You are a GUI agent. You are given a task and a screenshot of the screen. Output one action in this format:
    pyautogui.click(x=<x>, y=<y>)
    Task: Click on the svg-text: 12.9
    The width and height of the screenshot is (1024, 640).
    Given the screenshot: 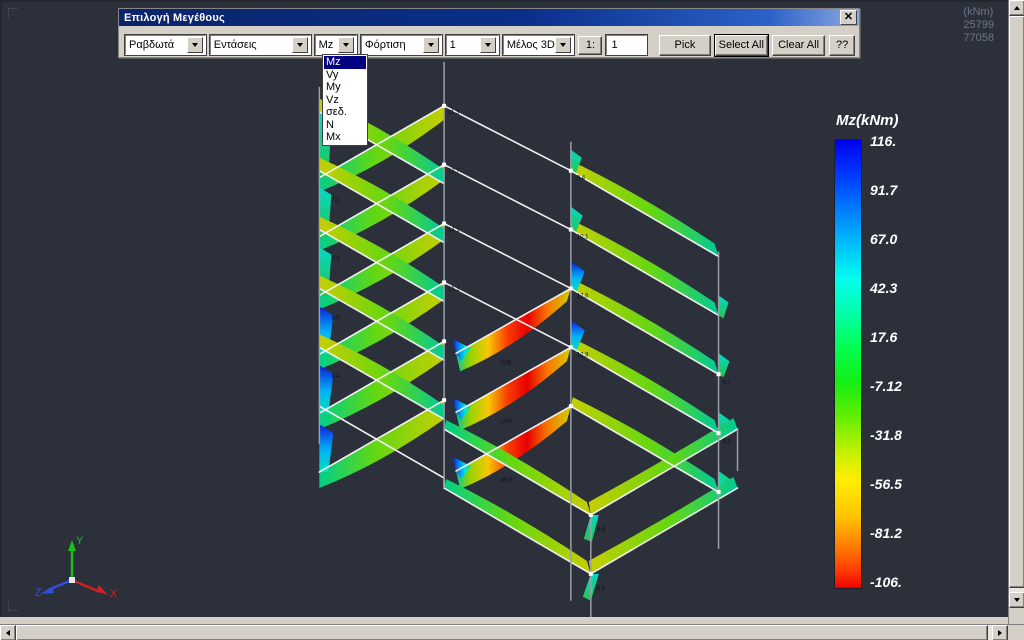 What is the action you would take?
    pyautogui.click(x=583, y=355)
    